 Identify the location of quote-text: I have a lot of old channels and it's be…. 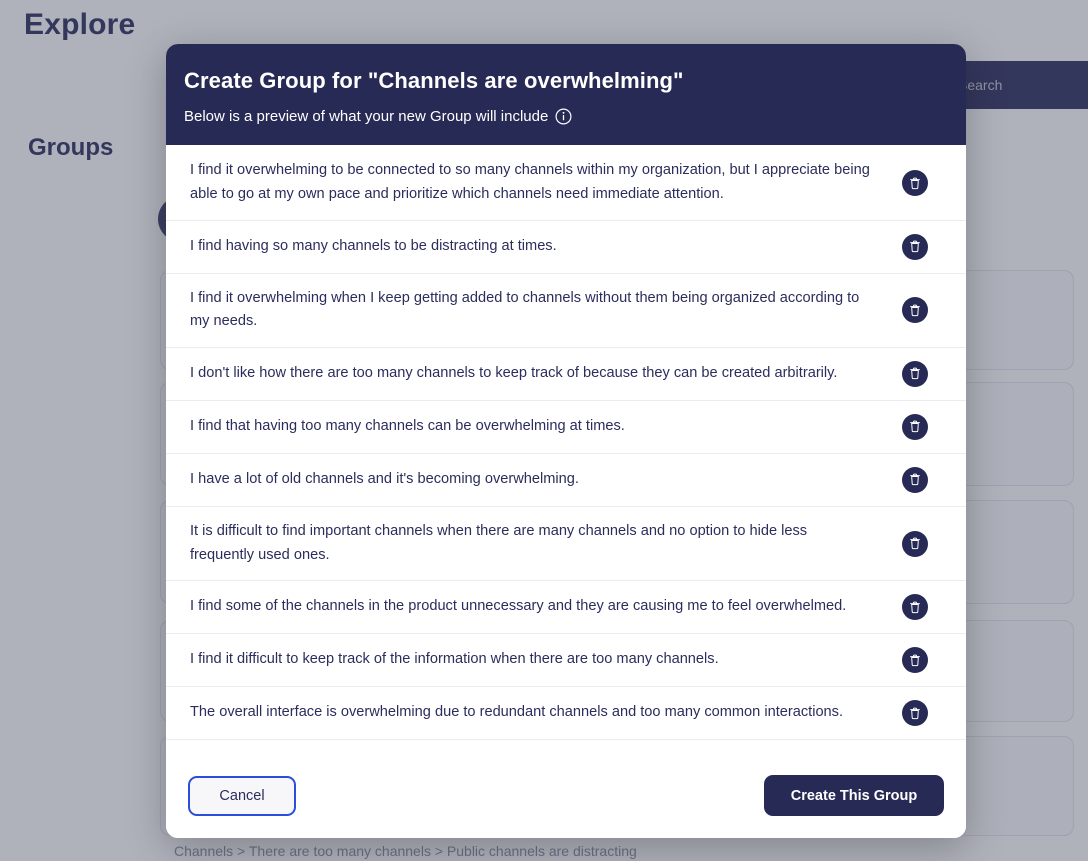
(384, 479).